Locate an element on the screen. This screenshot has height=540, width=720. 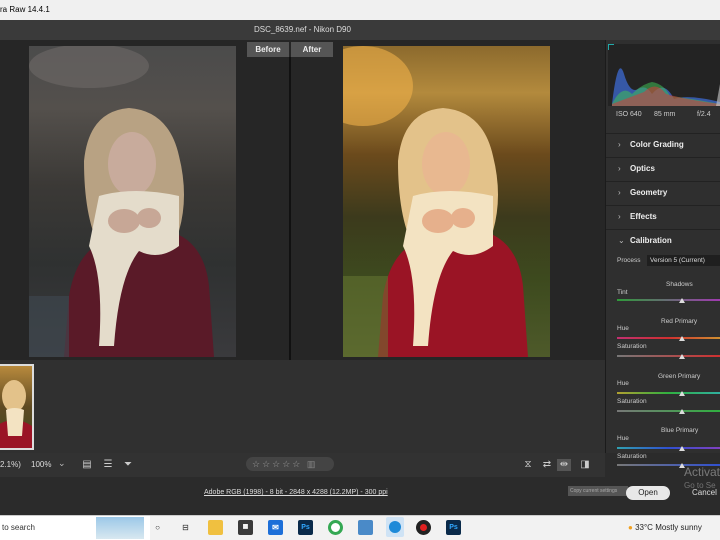
histogram is located at coordinates (664, 75).